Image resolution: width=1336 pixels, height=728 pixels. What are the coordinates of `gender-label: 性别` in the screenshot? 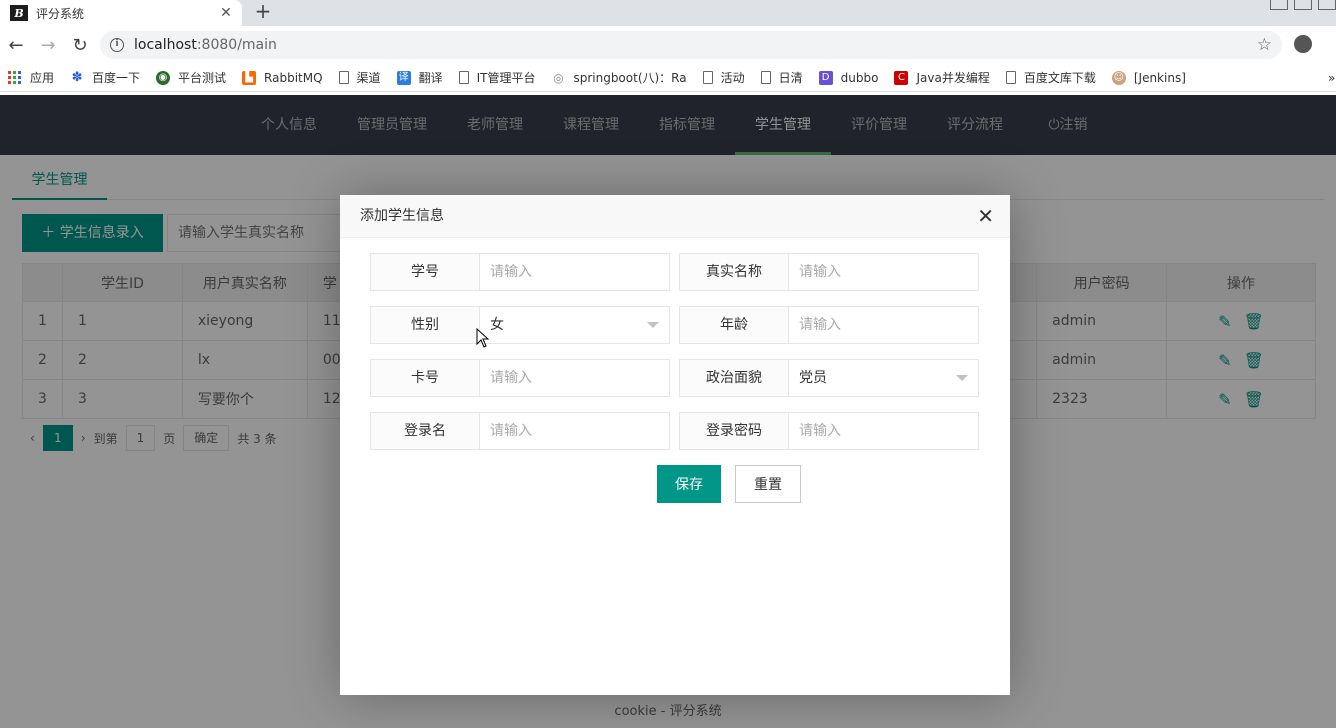 It's located at (425, 325).